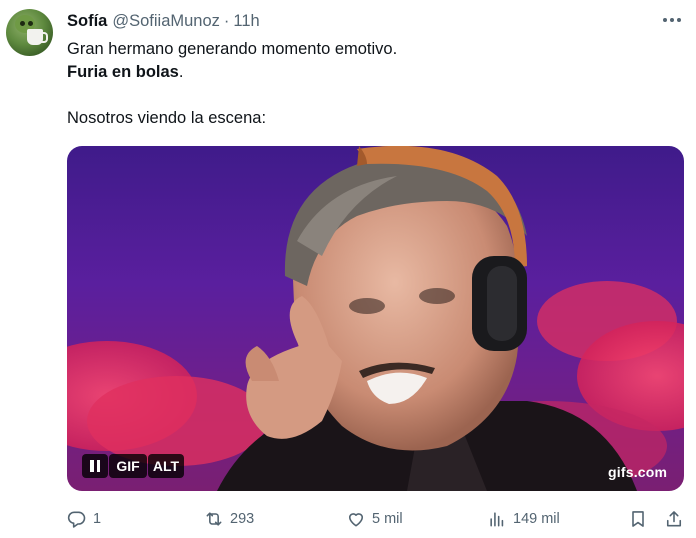 The width and height of the screenshot is (696, 538). Describe the element at coordinates (123, 72) in the screenshot. I see `bold-text: Furia en bolas` at that location.